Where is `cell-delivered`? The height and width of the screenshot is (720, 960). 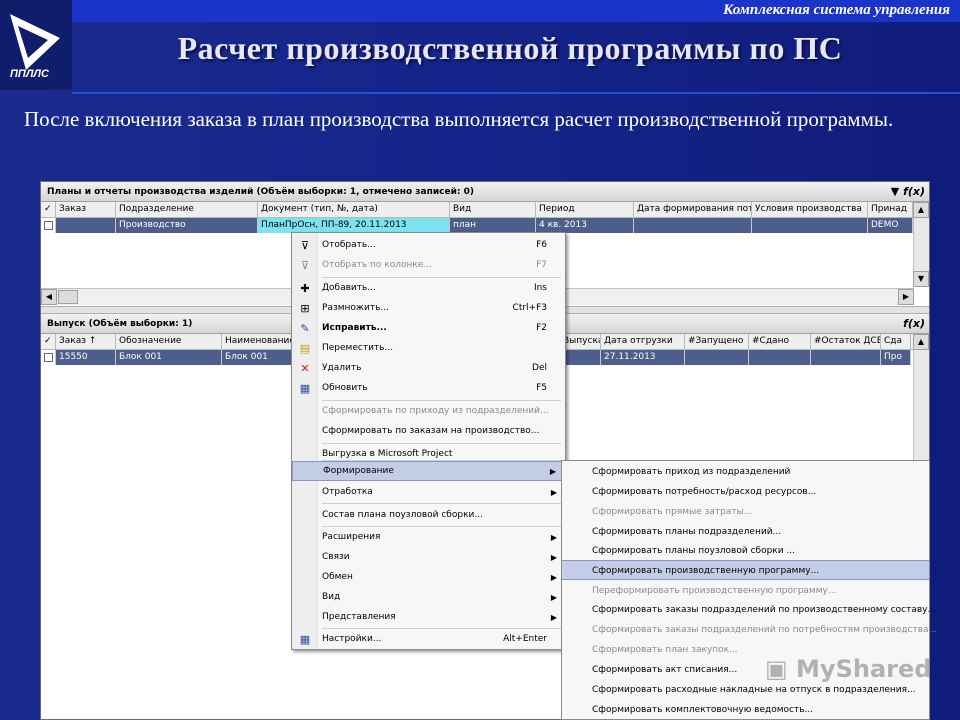
cell-delivered is located at coordinates (780, 357).